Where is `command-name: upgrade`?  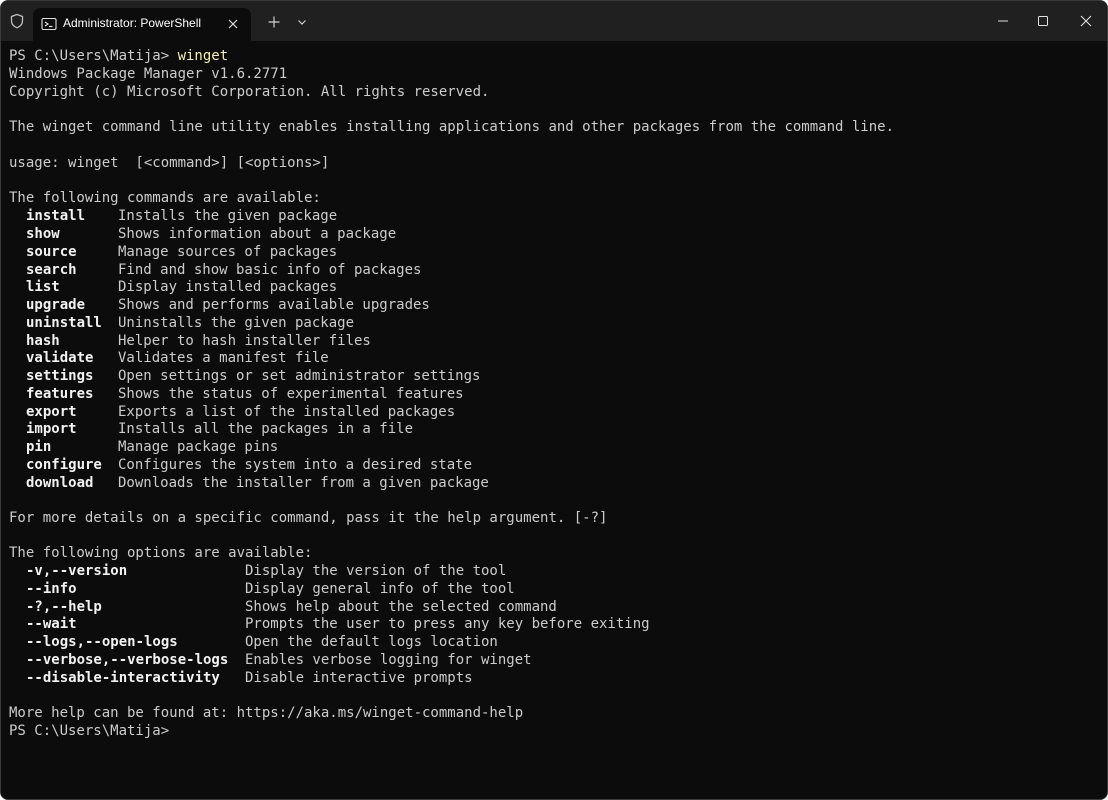
command-name: upgrade is located at coordinates (56, 305).